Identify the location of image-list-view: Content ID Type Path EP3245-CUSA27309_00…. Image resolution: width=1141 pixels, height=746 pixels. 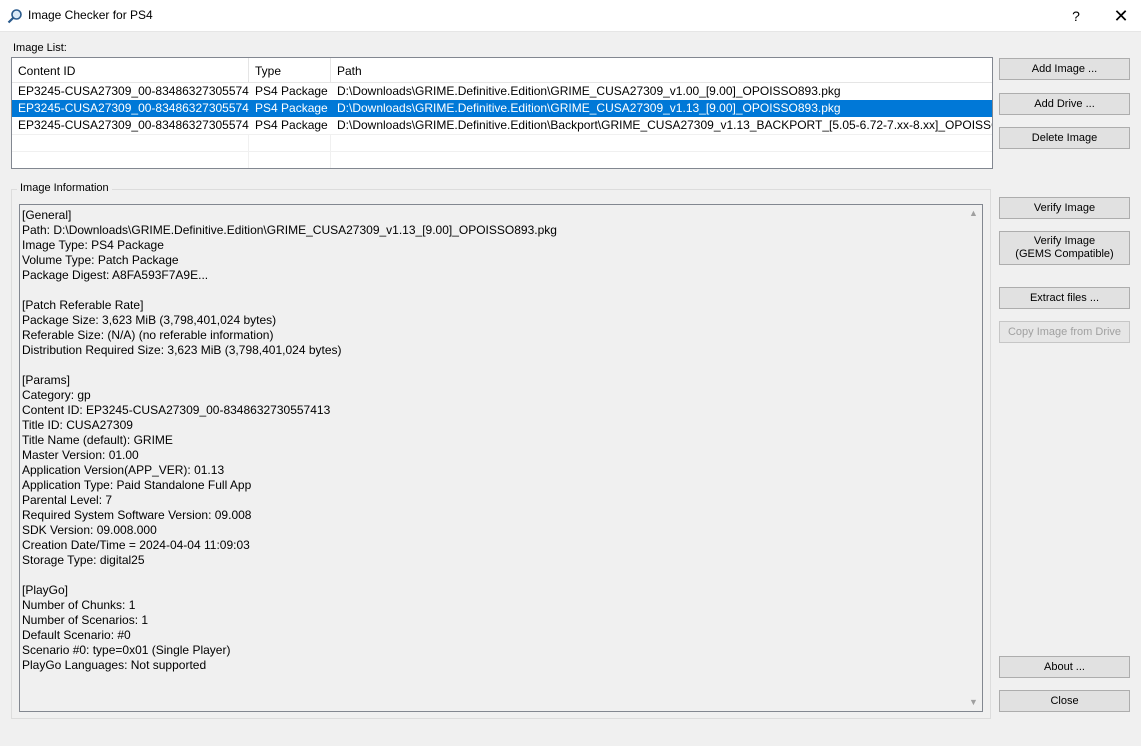
(502, 113).